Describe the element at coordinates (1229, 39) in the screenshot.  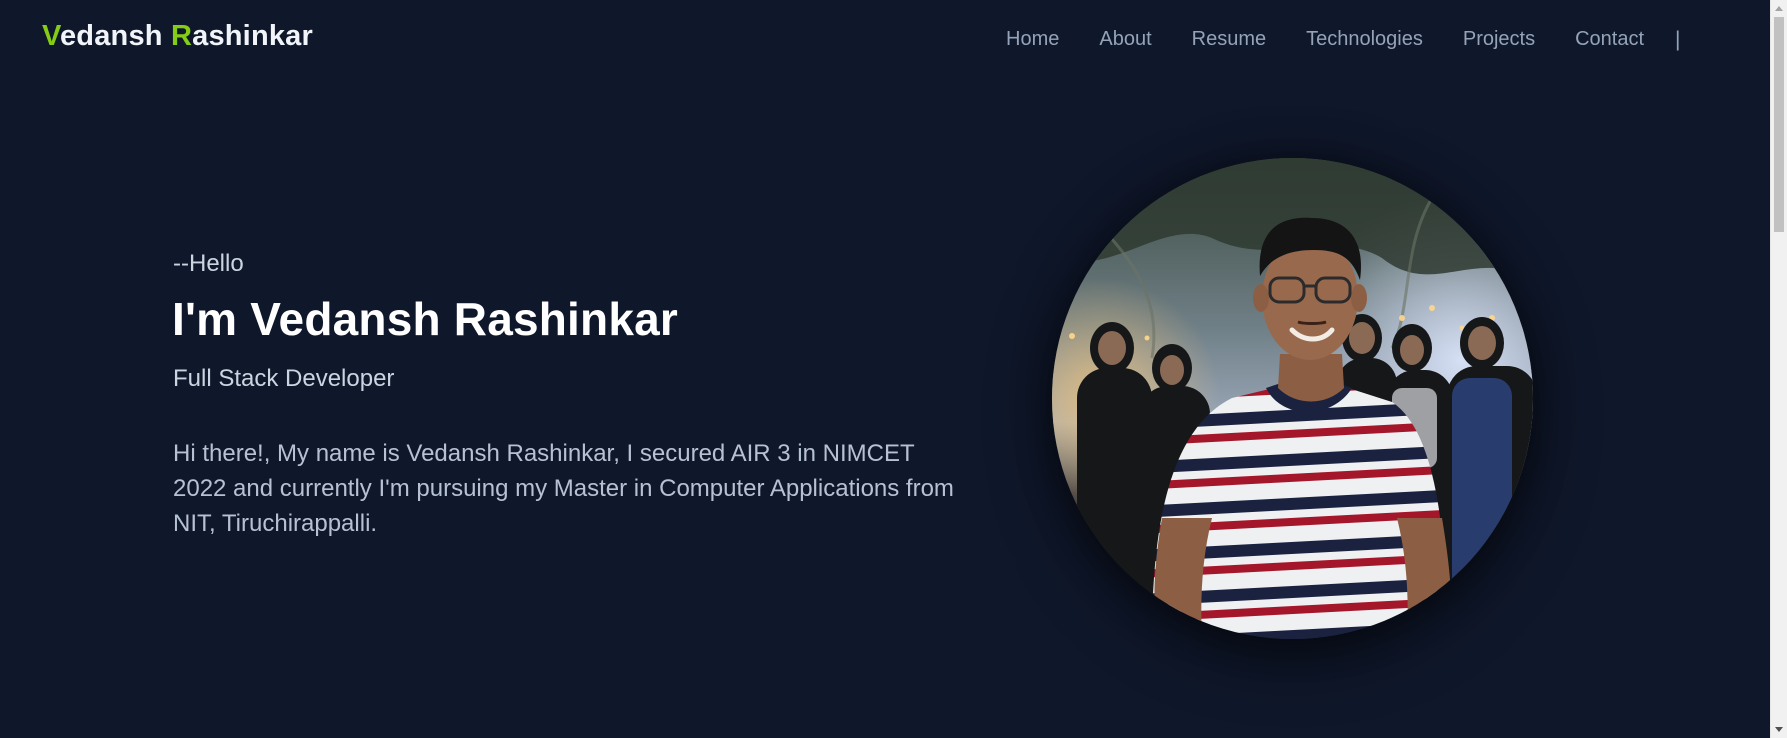
I see `nav-link-resume: Resume` at that location.